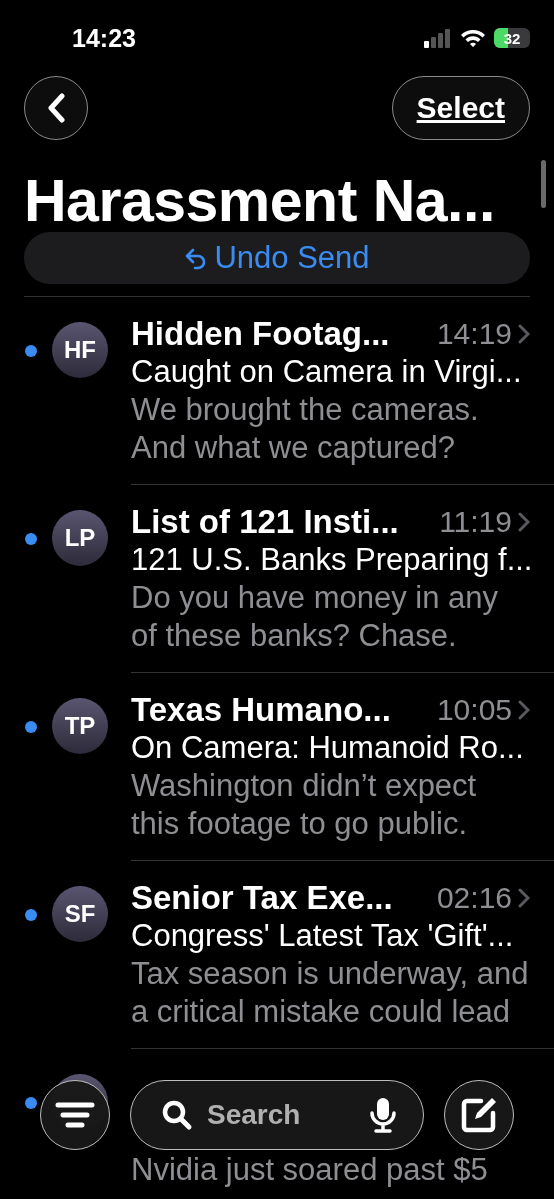  What do you see at coordinates (305, 429) in the screenshot?
I see `message-preview: We brought the cameras. And what we captured?` at bounding box center [305, 429].